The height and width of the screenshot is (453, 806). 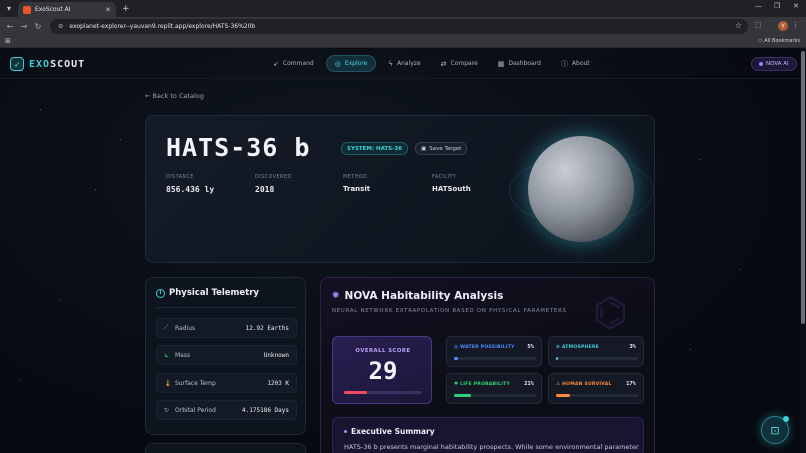 I want to click on overall-score-card: OVERALL SCORE 29, so click(x=382, y=370).